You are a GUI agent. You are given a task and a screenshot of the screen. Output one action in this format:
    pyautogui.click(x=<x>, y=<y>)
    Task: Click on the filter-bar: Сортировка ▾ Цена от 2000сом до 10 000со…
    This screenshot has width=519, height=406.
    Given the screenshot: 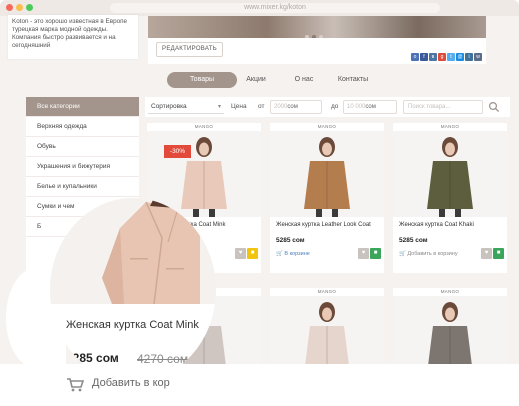 What is the action you would take?
    pyautogui.click(x=327, y=107)
    